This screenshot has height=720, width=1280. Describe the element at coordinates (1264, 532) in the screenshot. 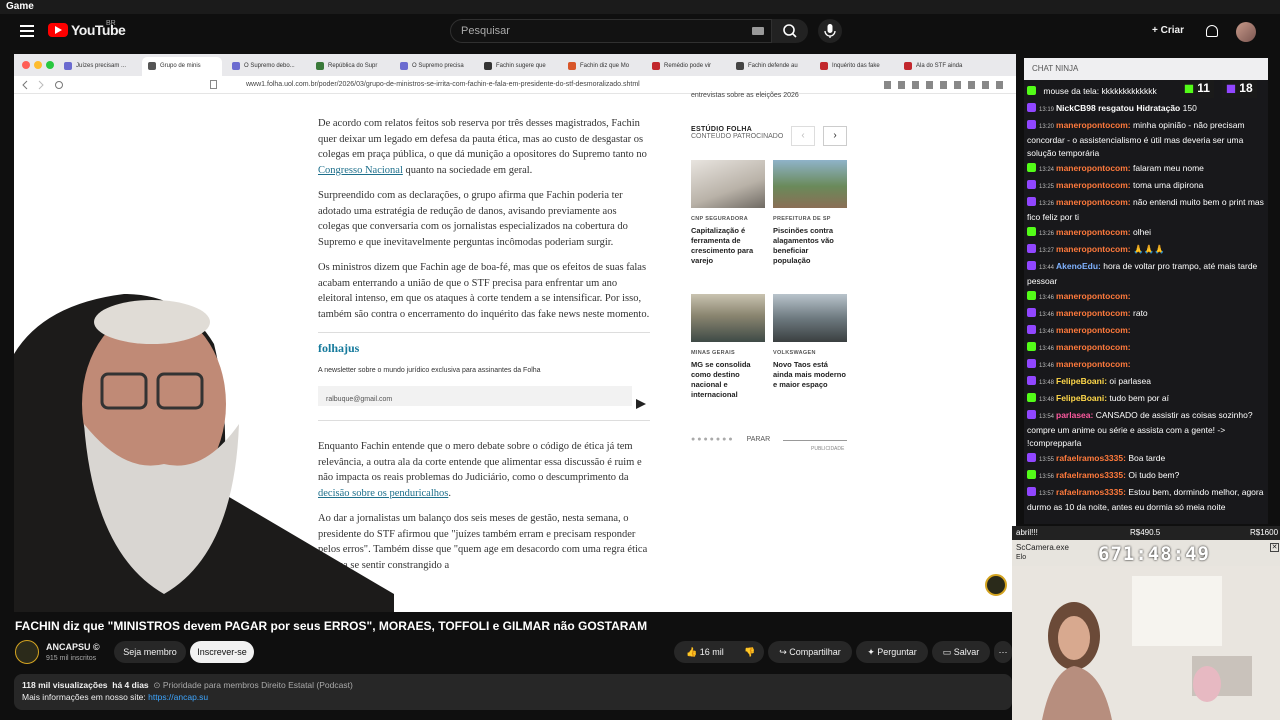

I see `goal-target: R$1600` at that location.